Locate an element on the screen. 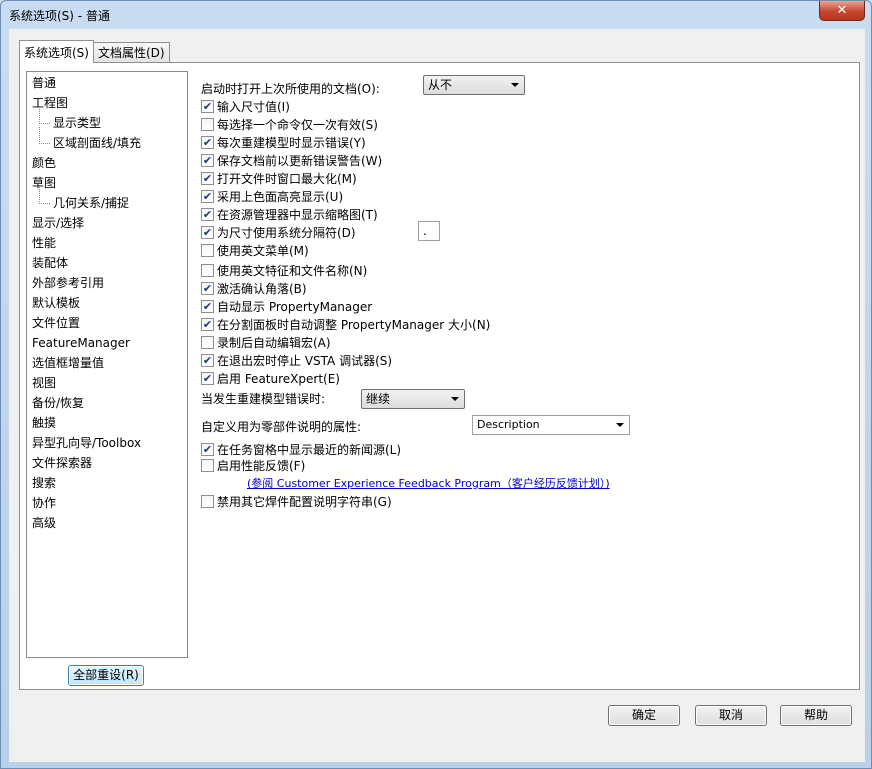  title-bar: 系统选项(S) - 普通 ✕ is located at coordinates (436, 15).